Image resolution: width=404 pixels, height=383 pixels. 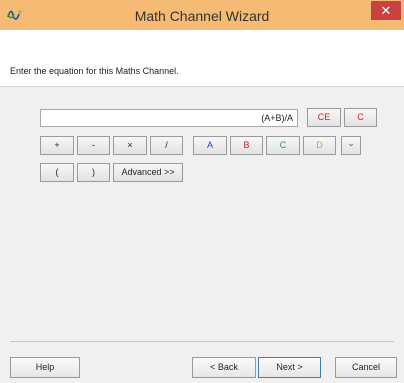 I want to click on back-button: < Back, so click(x=224, y=367).